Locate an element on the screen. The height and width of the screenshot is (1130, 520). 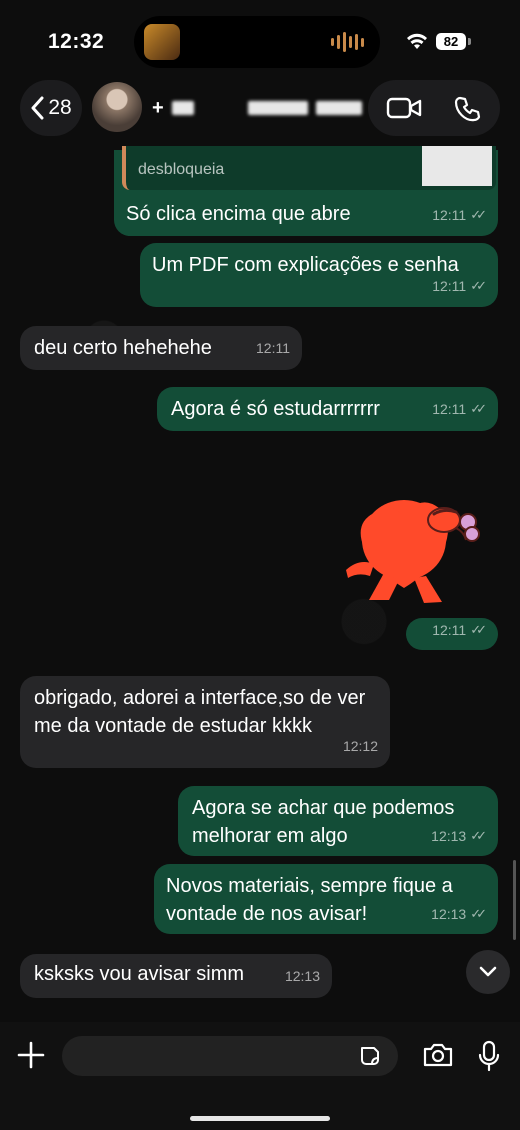
message-text: Agora é só estudarrrrrrr is located at coordinates (275, 409).